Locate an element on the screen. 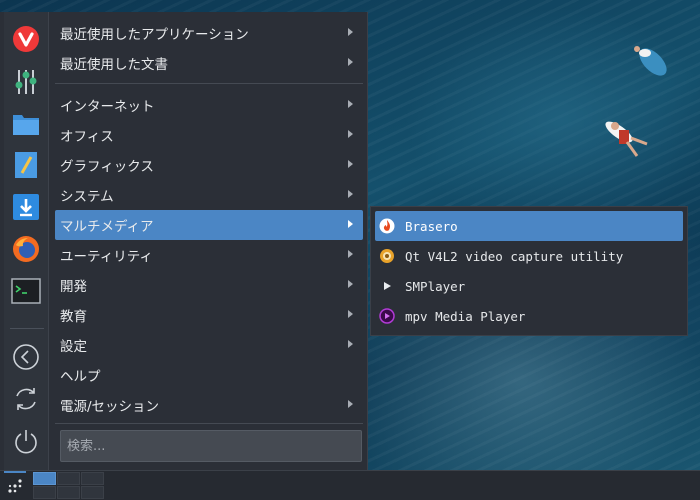 The image size is (700, 500). menu-item-power-session: 電源/セッション is located at coordinates (209, 405).